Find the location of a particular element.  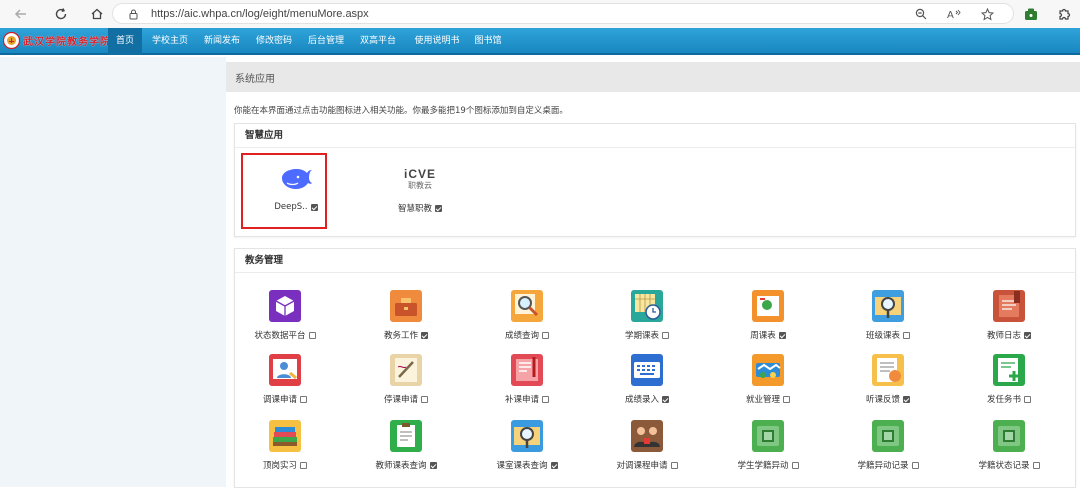

tile-feedback-doc: 听课反馈 is located at coordinates (888, 379).